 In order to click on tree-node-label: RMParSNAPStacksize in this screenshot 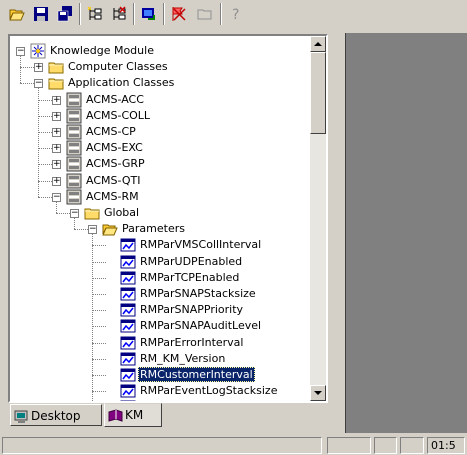, I will do `click(198, 293)`.